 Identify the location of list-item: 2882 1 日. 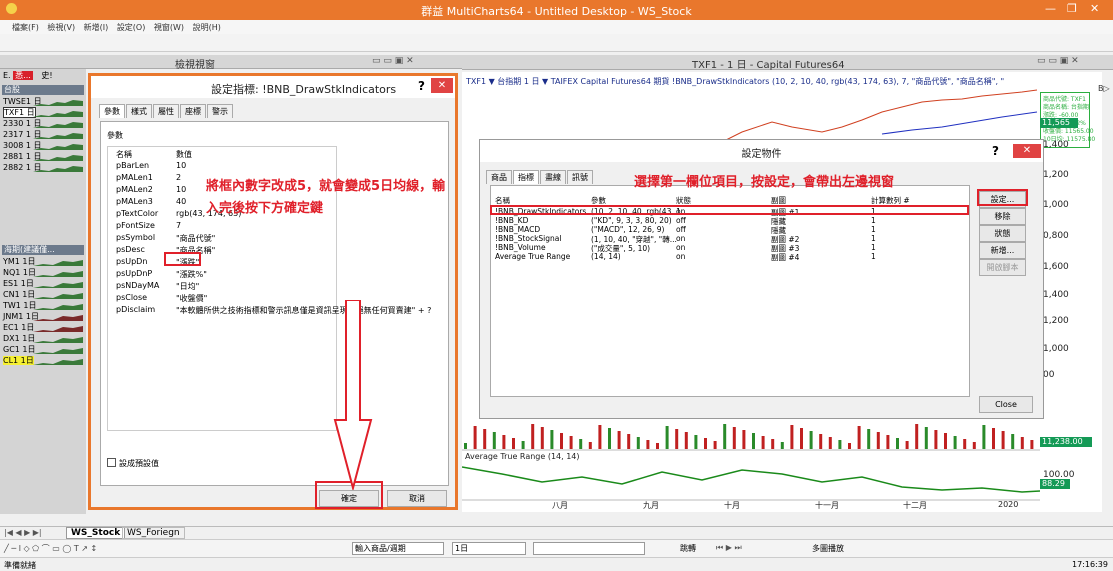
(44, 168).